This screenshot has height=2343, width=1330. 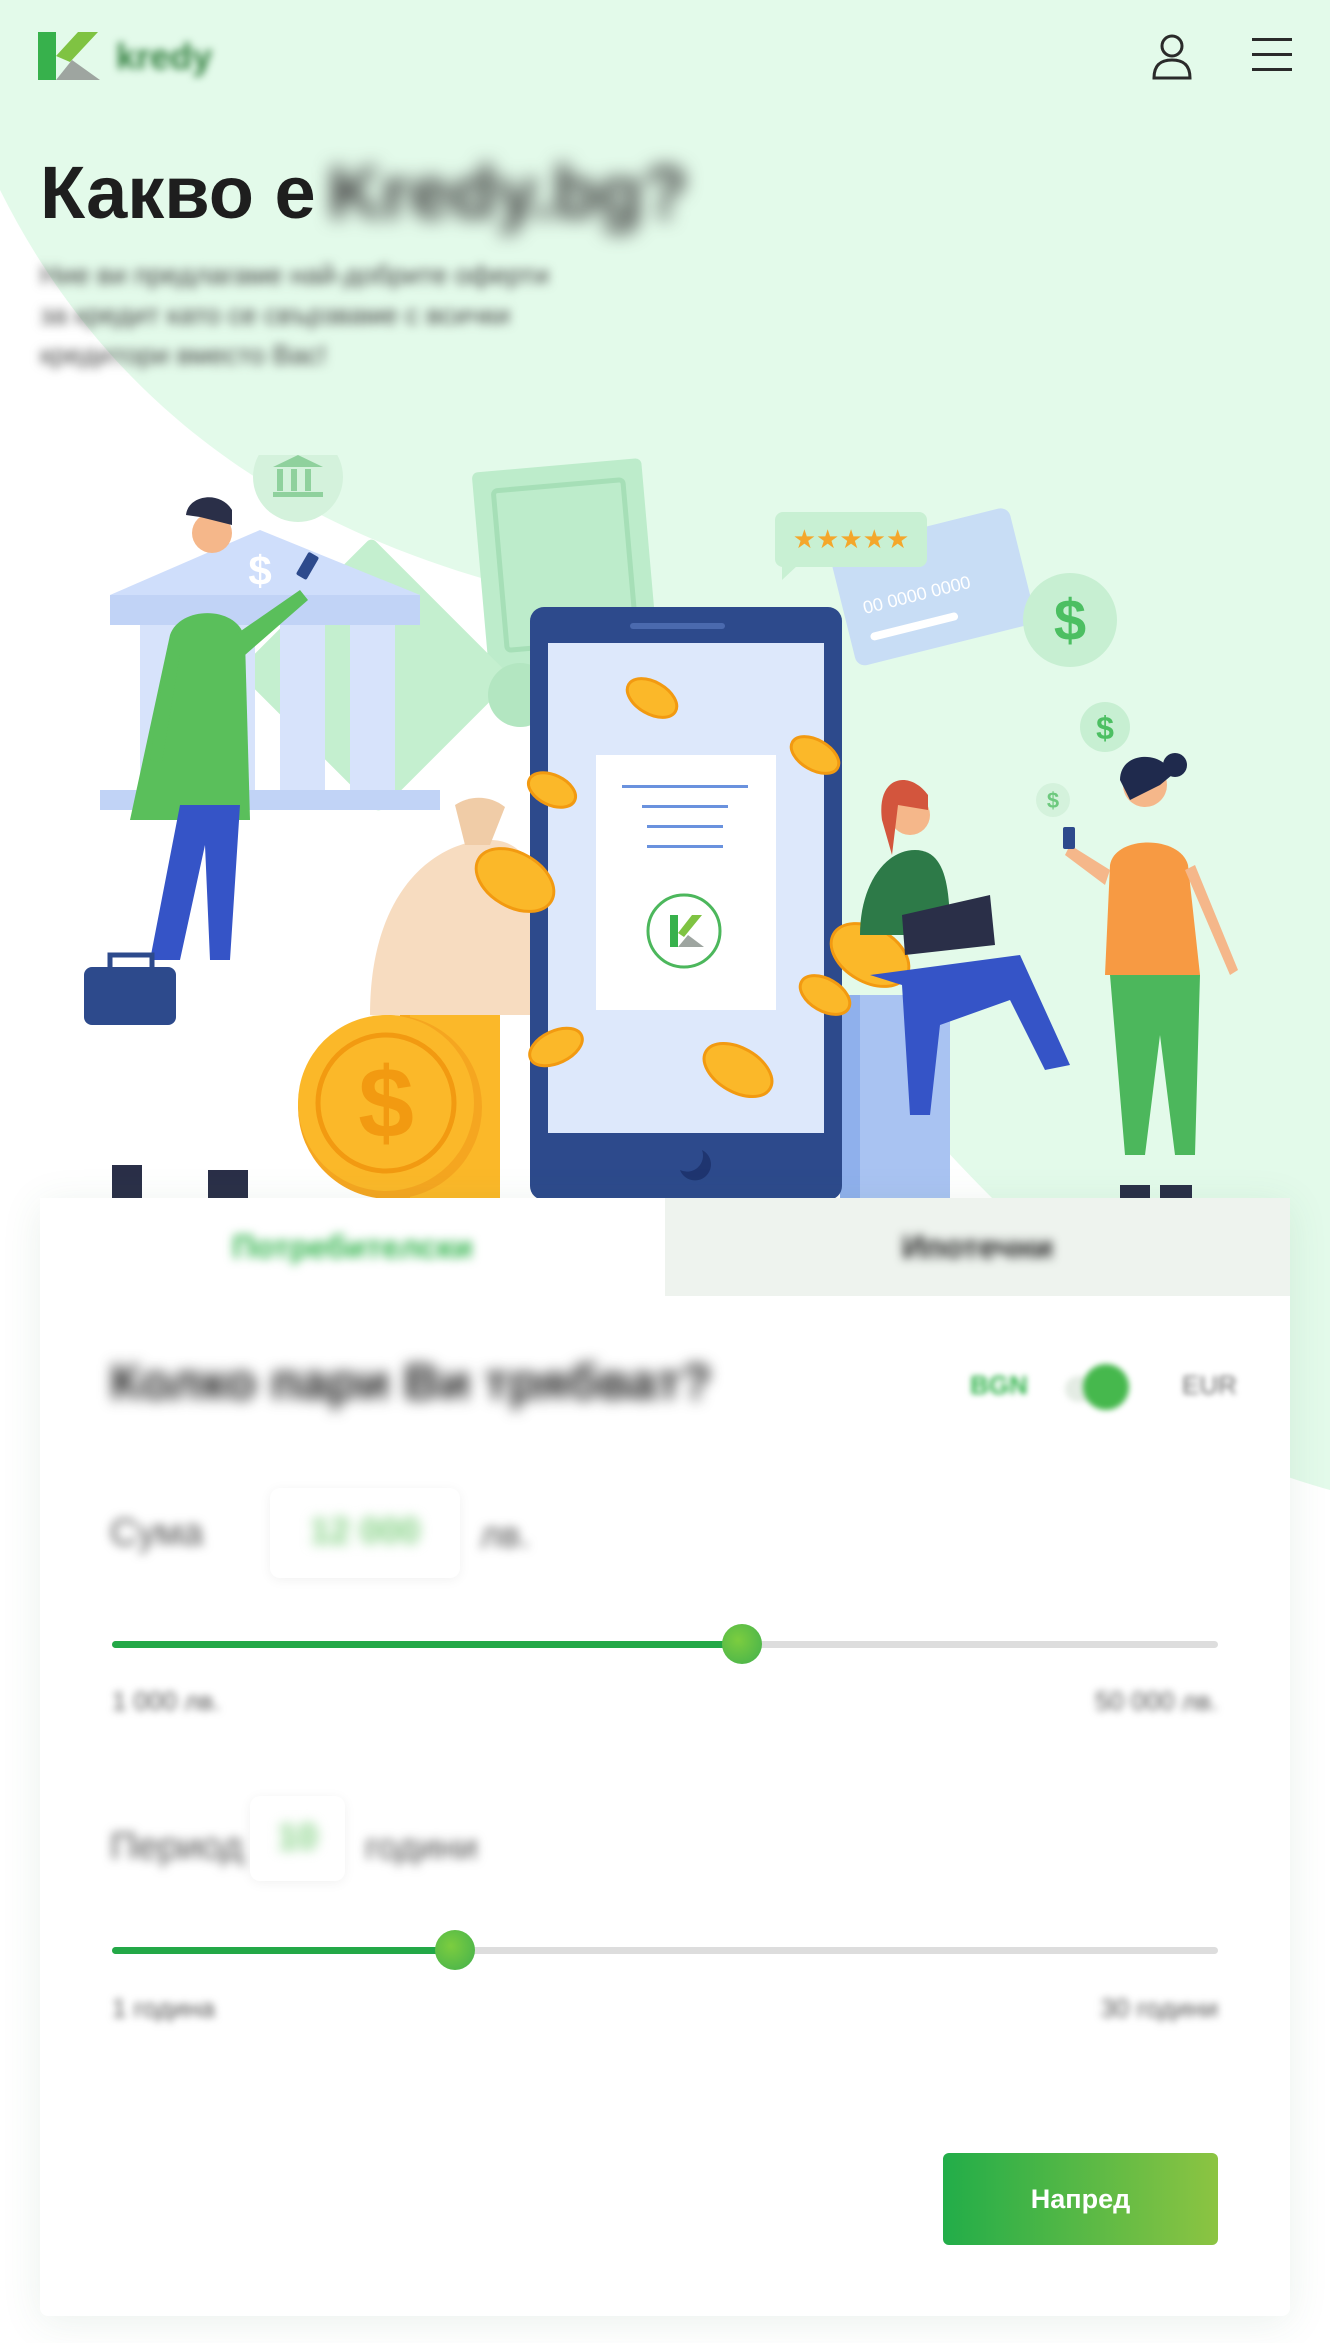 What do you see at coordinates (164, 56) in the screenshot?
I see `brand-name: kredy` at bounding box center [164, 56].